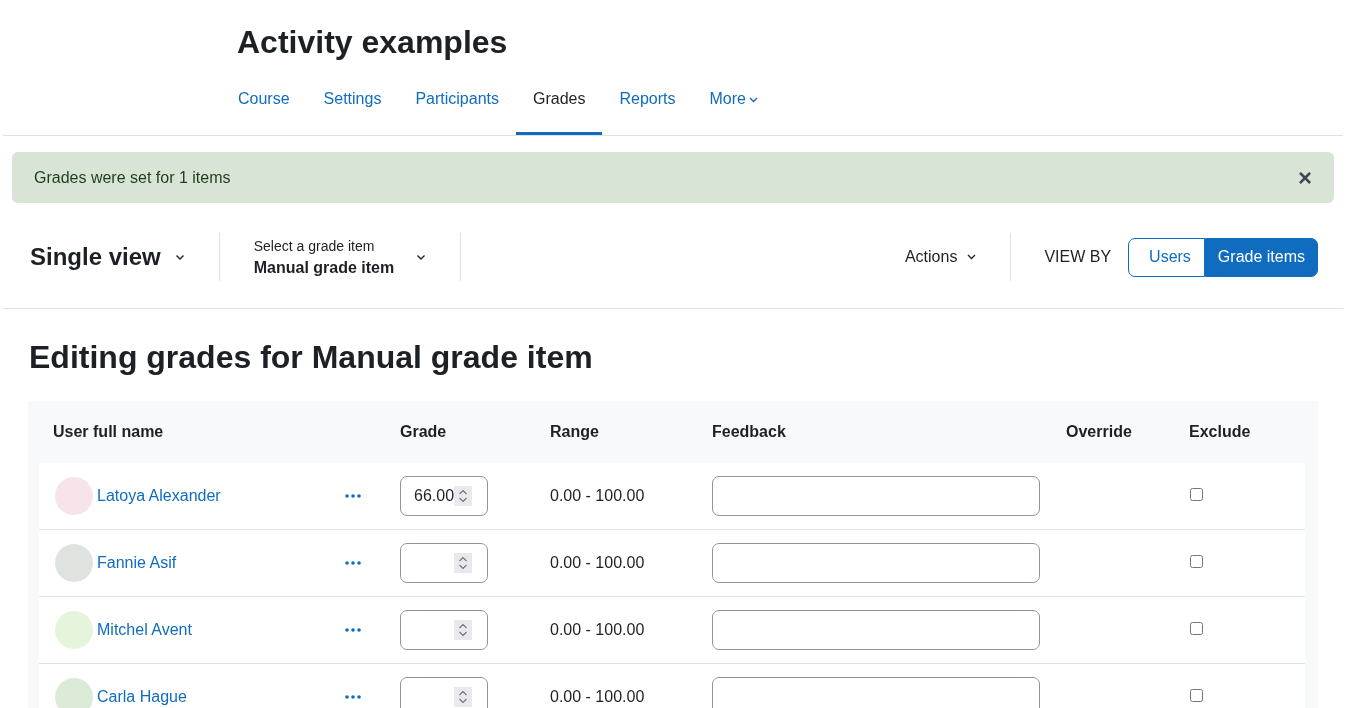 The width and height of the screenshot is (1368, 708). Describe the element at coordinates (1166, 257) in the screenshot. I see `view-by-toggle: Users` at that location.